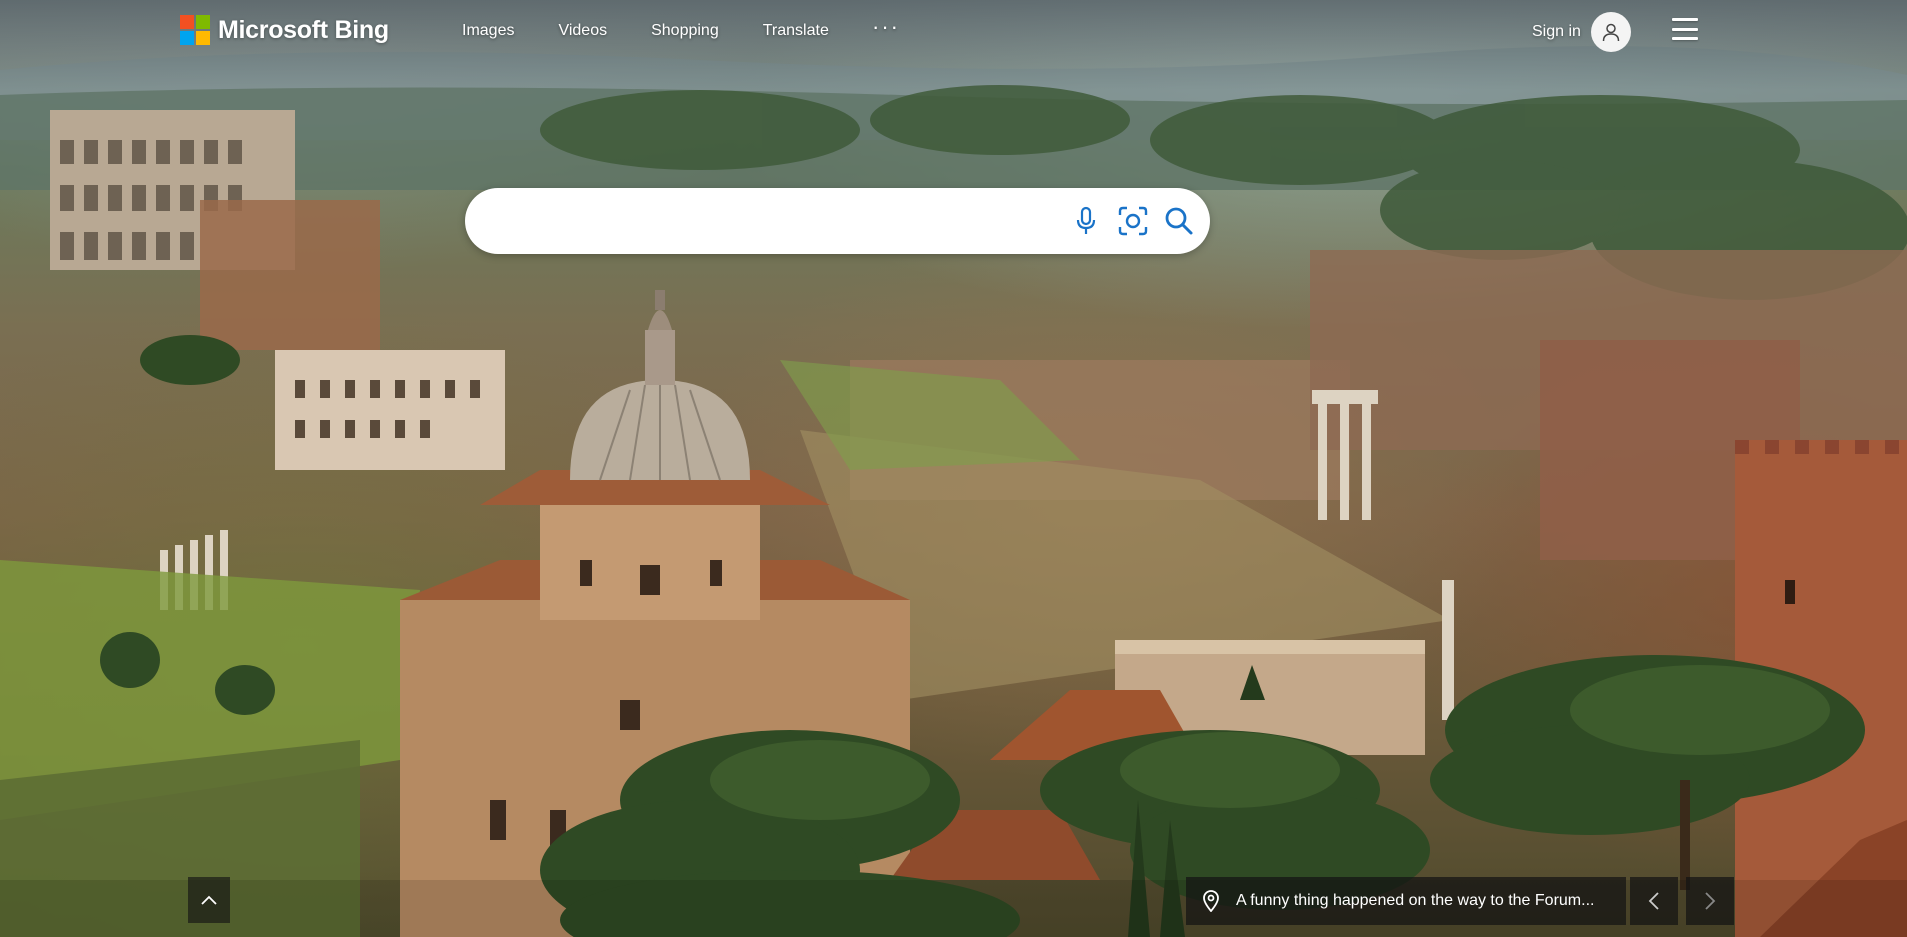  I want to click on chevron-right-icon, so click(1710, 901).